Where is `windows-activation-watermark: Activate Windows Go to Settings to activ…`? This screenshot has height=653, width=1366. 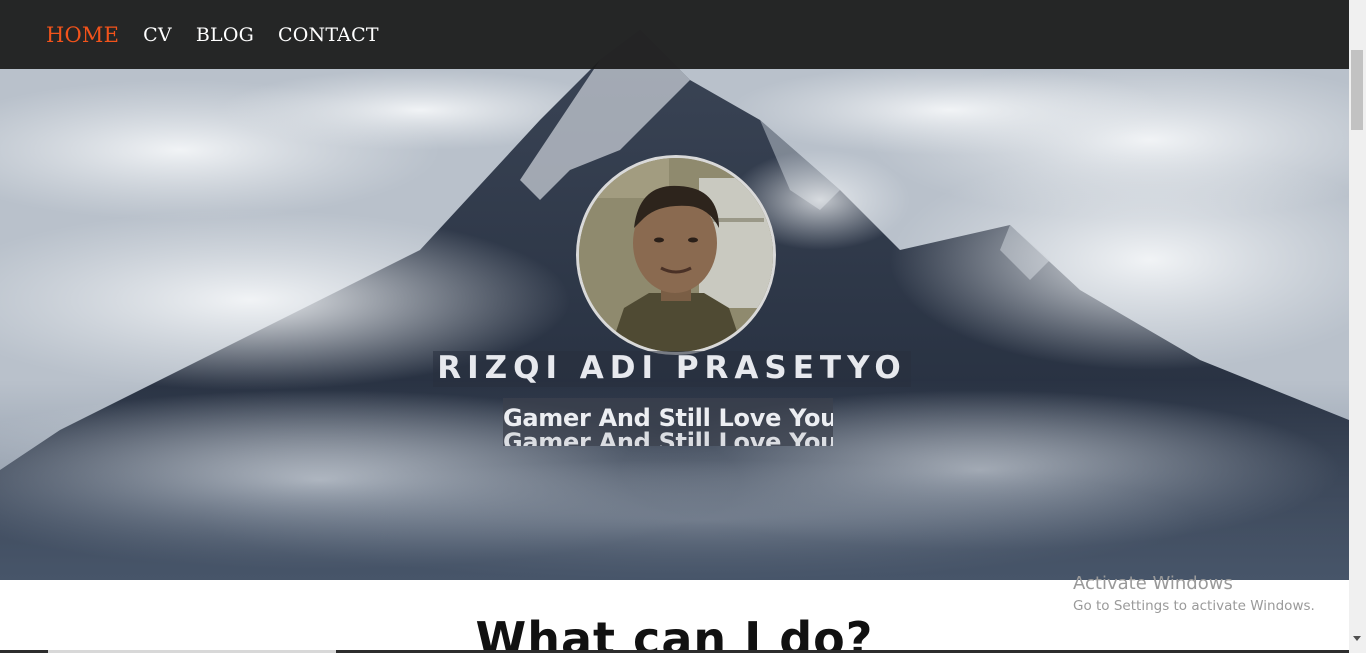
windows-activation-watermark: Activate Windows Go to Settings to activ… is located at coordinates (1194, 593).